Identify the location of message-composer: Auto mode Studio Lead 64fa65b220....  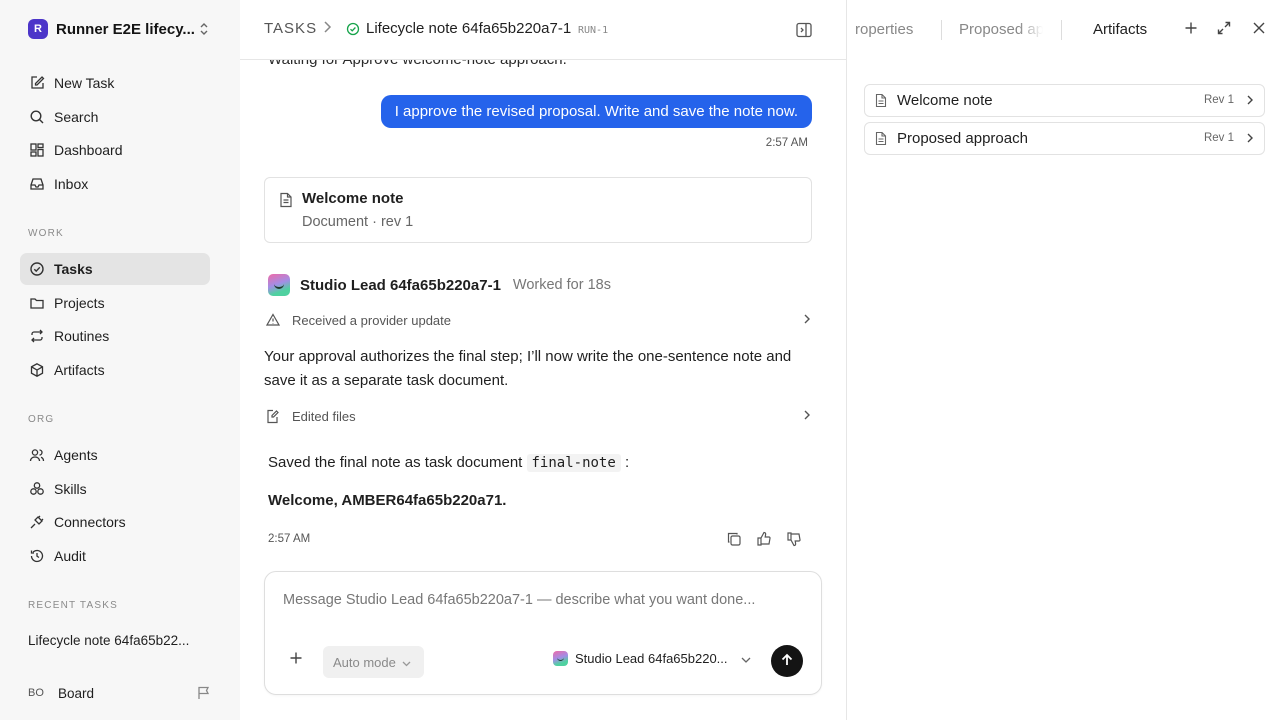
(543, 633).